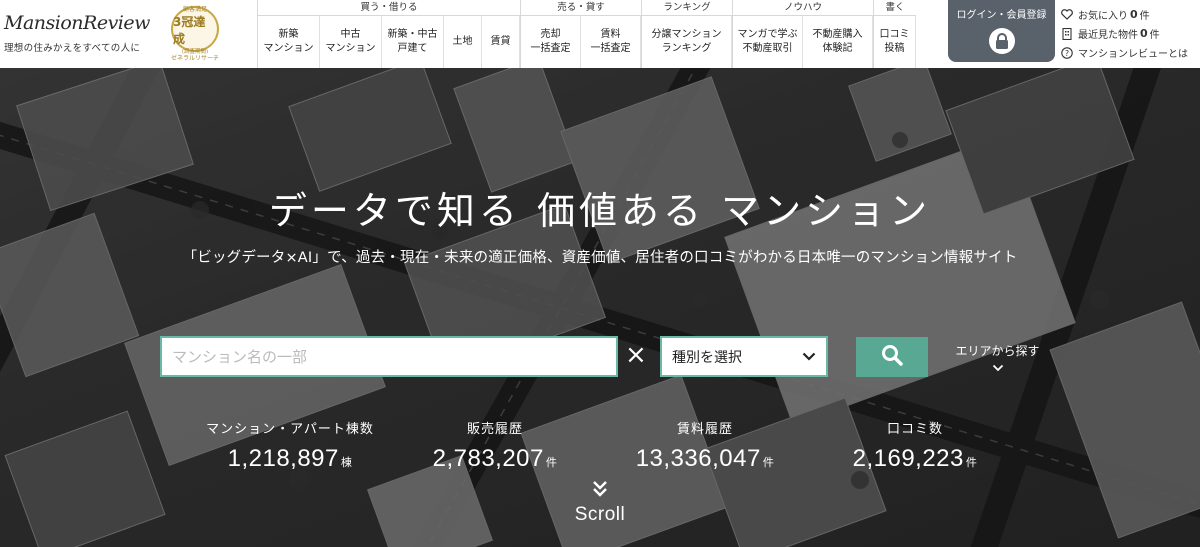  I want to click on nav-item-used-mansion: 中古 マンション, so click(351, 42).